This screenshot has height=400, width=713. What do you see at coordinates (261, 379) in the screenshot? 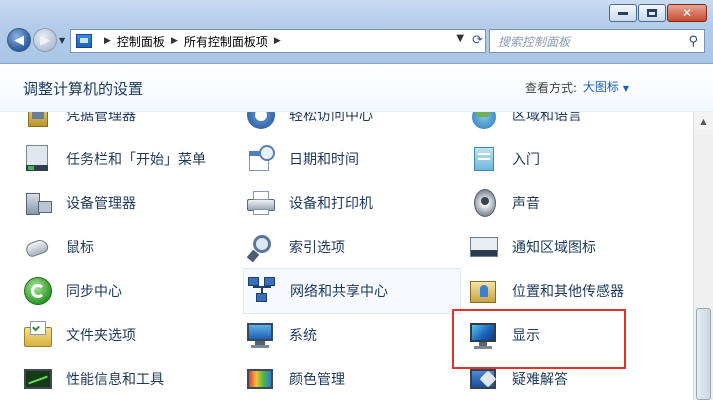
I see `color-management-icon` at bounding box center [261, 379].